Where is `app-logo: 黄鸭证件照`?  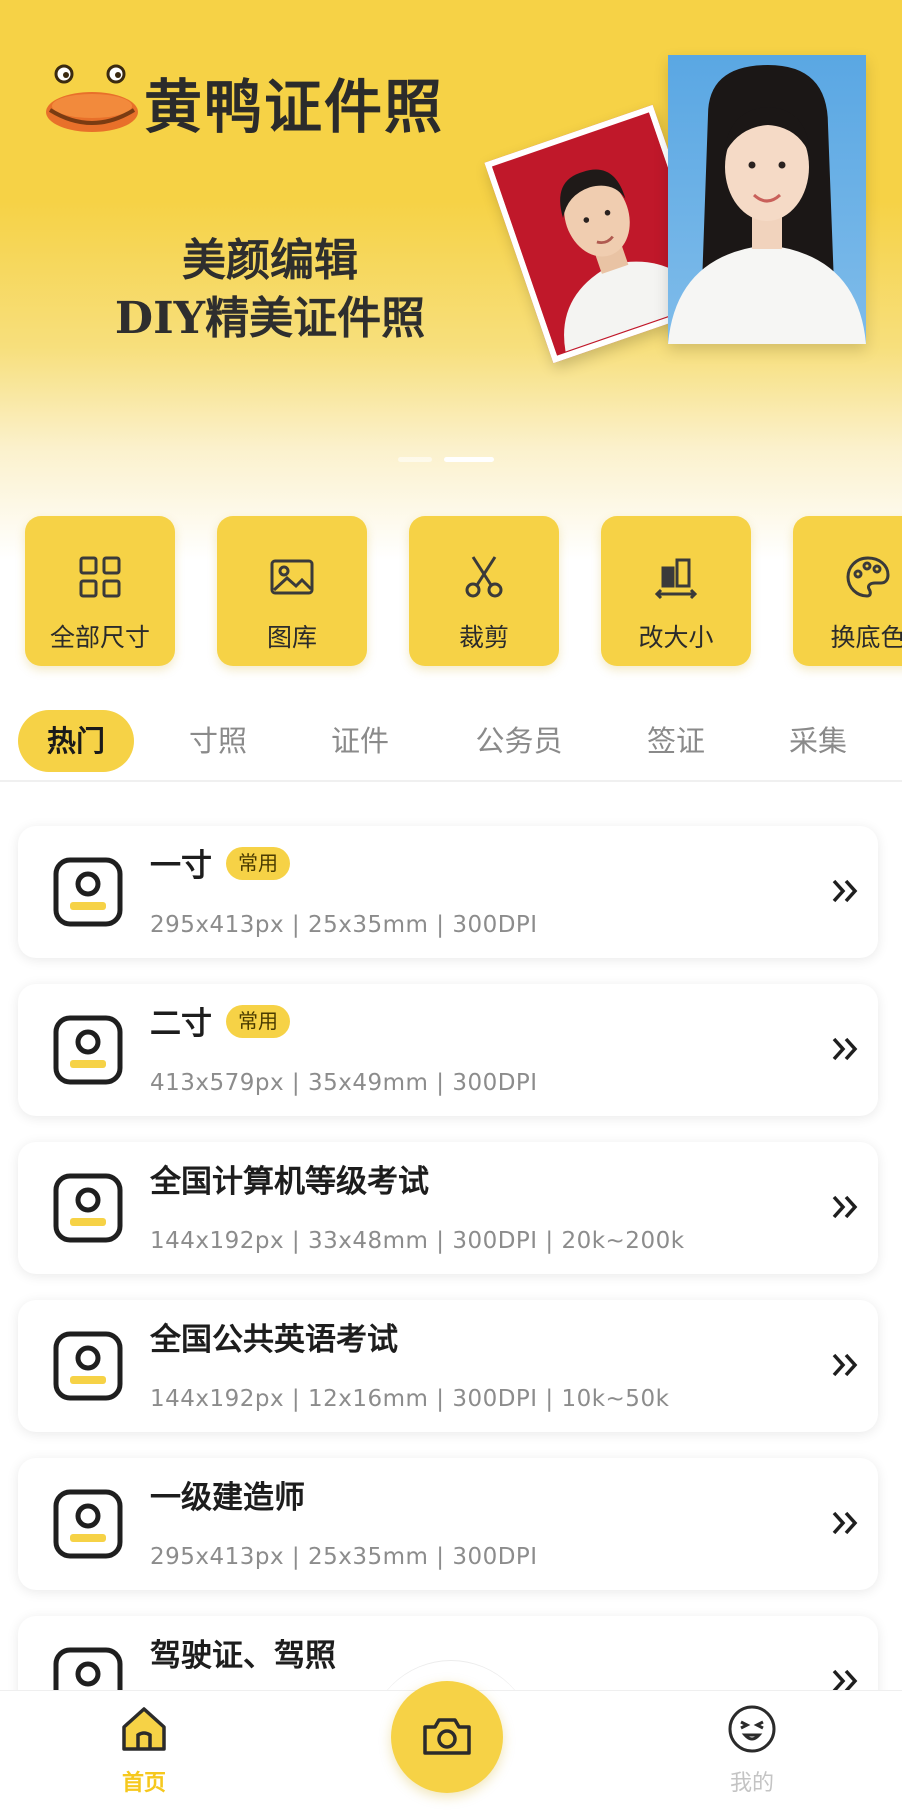 app-logo: 黄鸭证件照 is located at coordinates (247, 99).